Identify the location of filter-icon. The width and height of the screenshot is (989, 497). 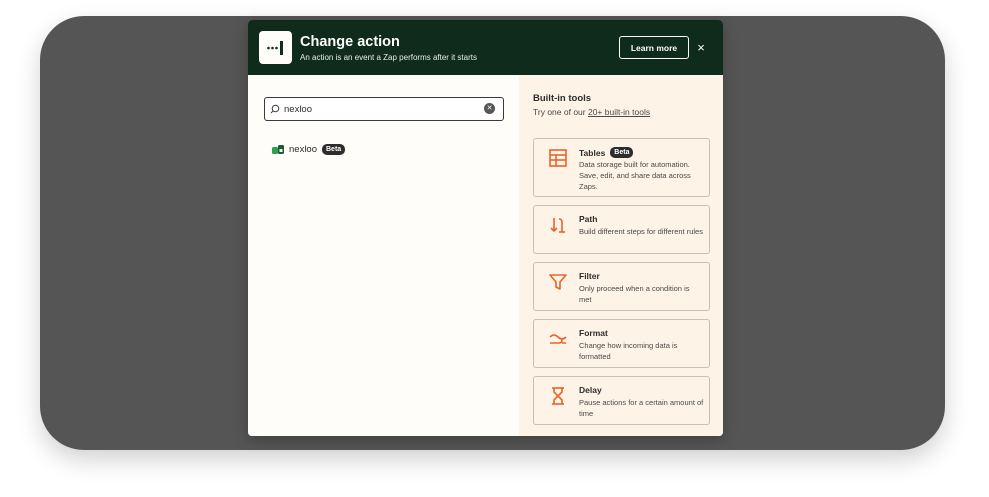
(558, 282).